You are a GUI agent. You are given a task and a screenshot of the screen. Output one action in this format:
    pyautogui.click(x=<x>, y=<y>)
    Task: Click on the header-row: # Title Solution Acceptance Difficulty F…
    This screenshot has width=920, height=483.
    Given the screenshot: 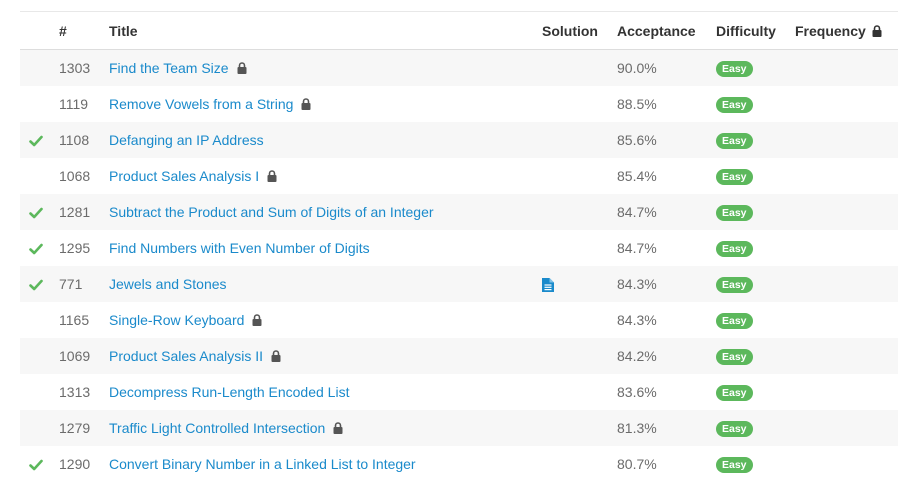 What is the action you would take?
    pyautogui.click(x=459, y=30)
    